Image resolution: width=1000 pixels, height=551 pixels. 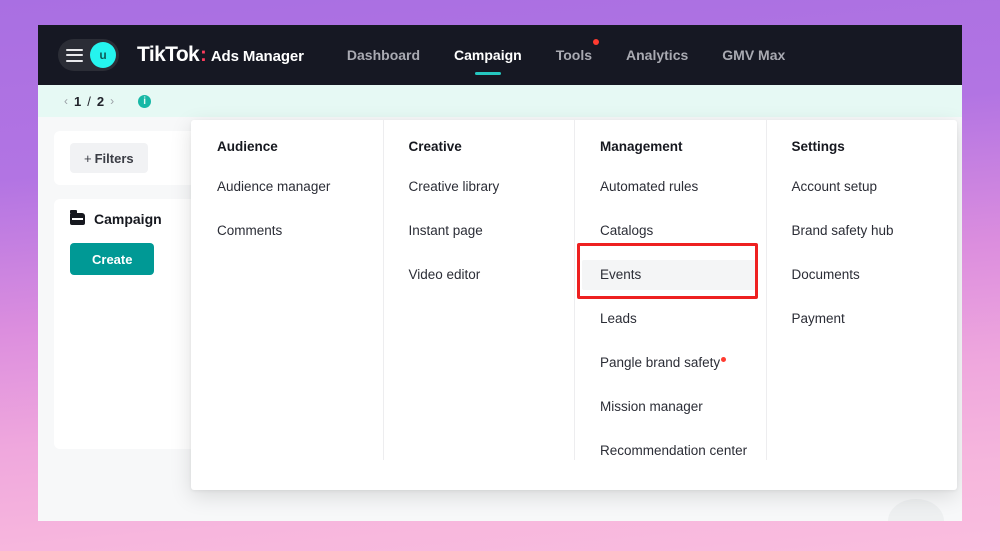 I want to click on menu-item-label: Brand safety hub, so click(x=842, y=230).